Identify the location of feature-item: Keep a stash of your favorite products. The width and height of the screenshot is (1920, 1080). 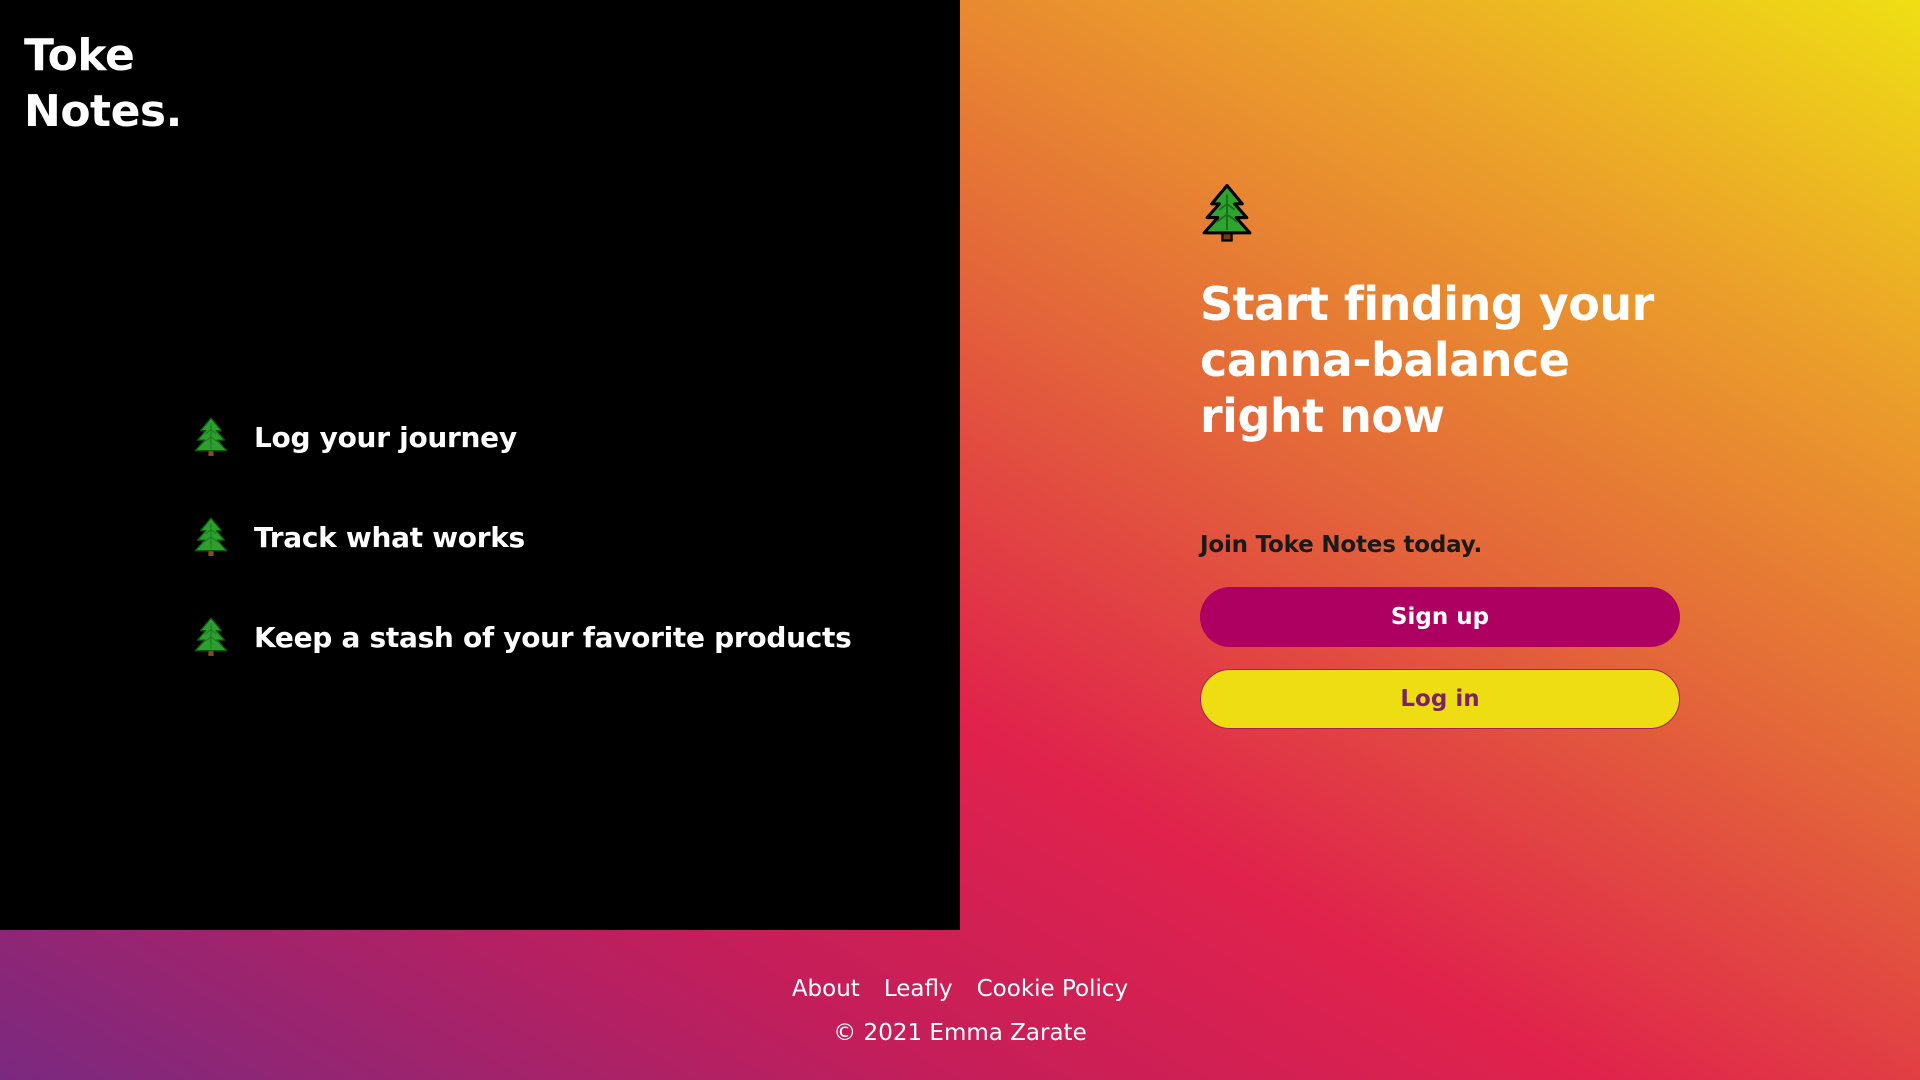
(523, 637).